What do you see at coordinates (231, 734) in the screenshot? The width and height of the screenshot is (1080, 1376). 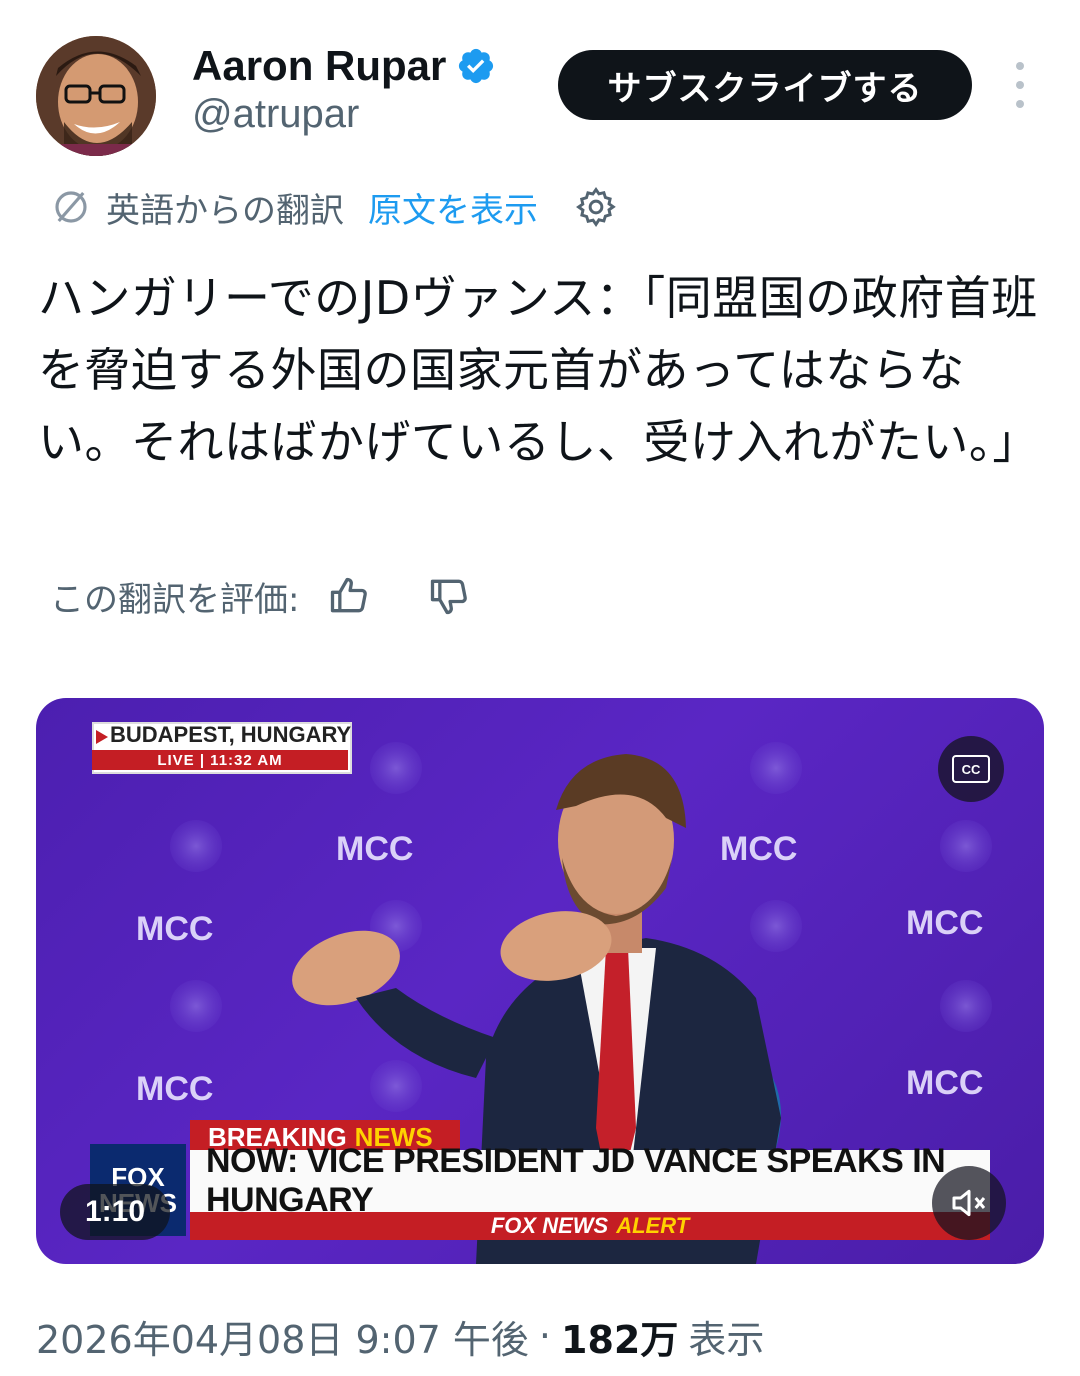 I see `location-text: BUDAPEST, HUNGARY` at bounding box center [231, 734].